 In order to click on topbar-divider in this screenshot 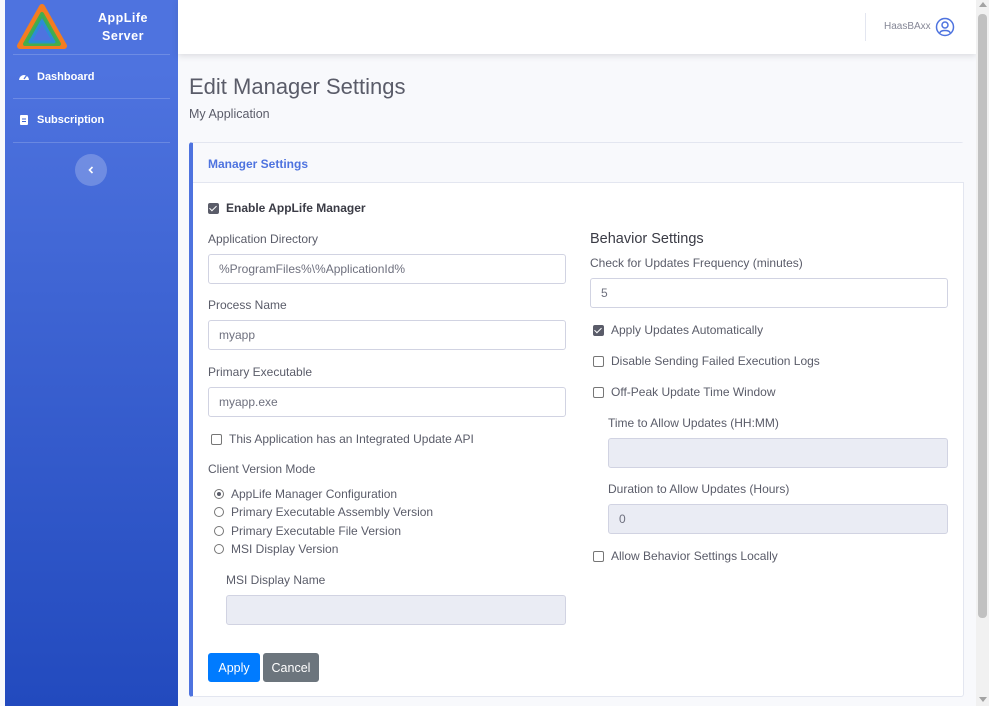, I will do `click(865, 27)`.